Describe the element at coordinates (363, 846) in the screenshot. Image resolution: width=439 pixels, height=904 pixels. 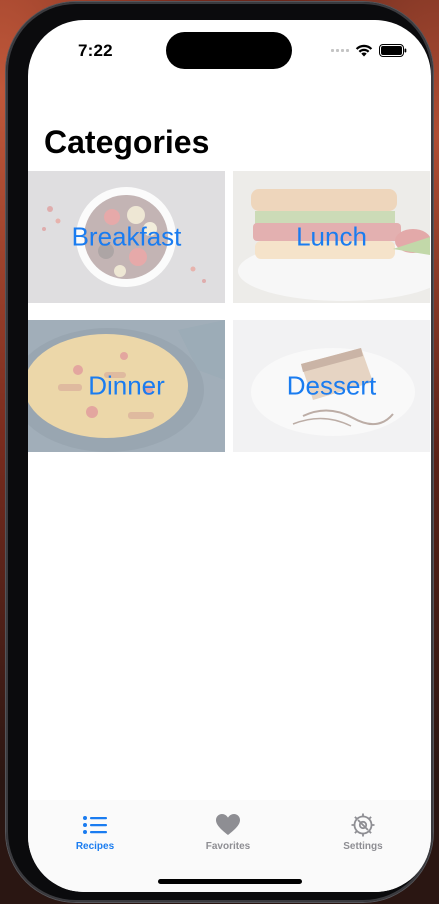
I see `tab-label-settings: Settings` at that location.